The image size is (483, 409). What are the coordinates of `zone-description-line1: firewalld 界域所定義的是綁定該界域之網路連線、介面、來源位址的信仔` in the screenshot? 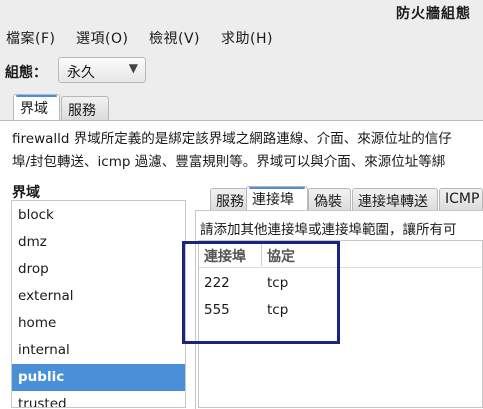 It's located at (232, 139).